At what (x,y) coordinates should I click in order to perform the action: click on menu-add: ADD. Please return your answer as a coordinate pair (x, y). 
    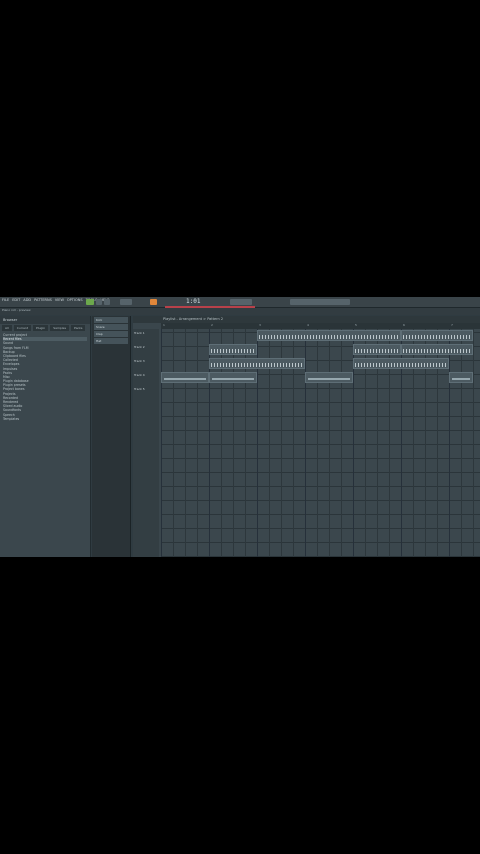
    Looking at the image, I should click on (27, 300).